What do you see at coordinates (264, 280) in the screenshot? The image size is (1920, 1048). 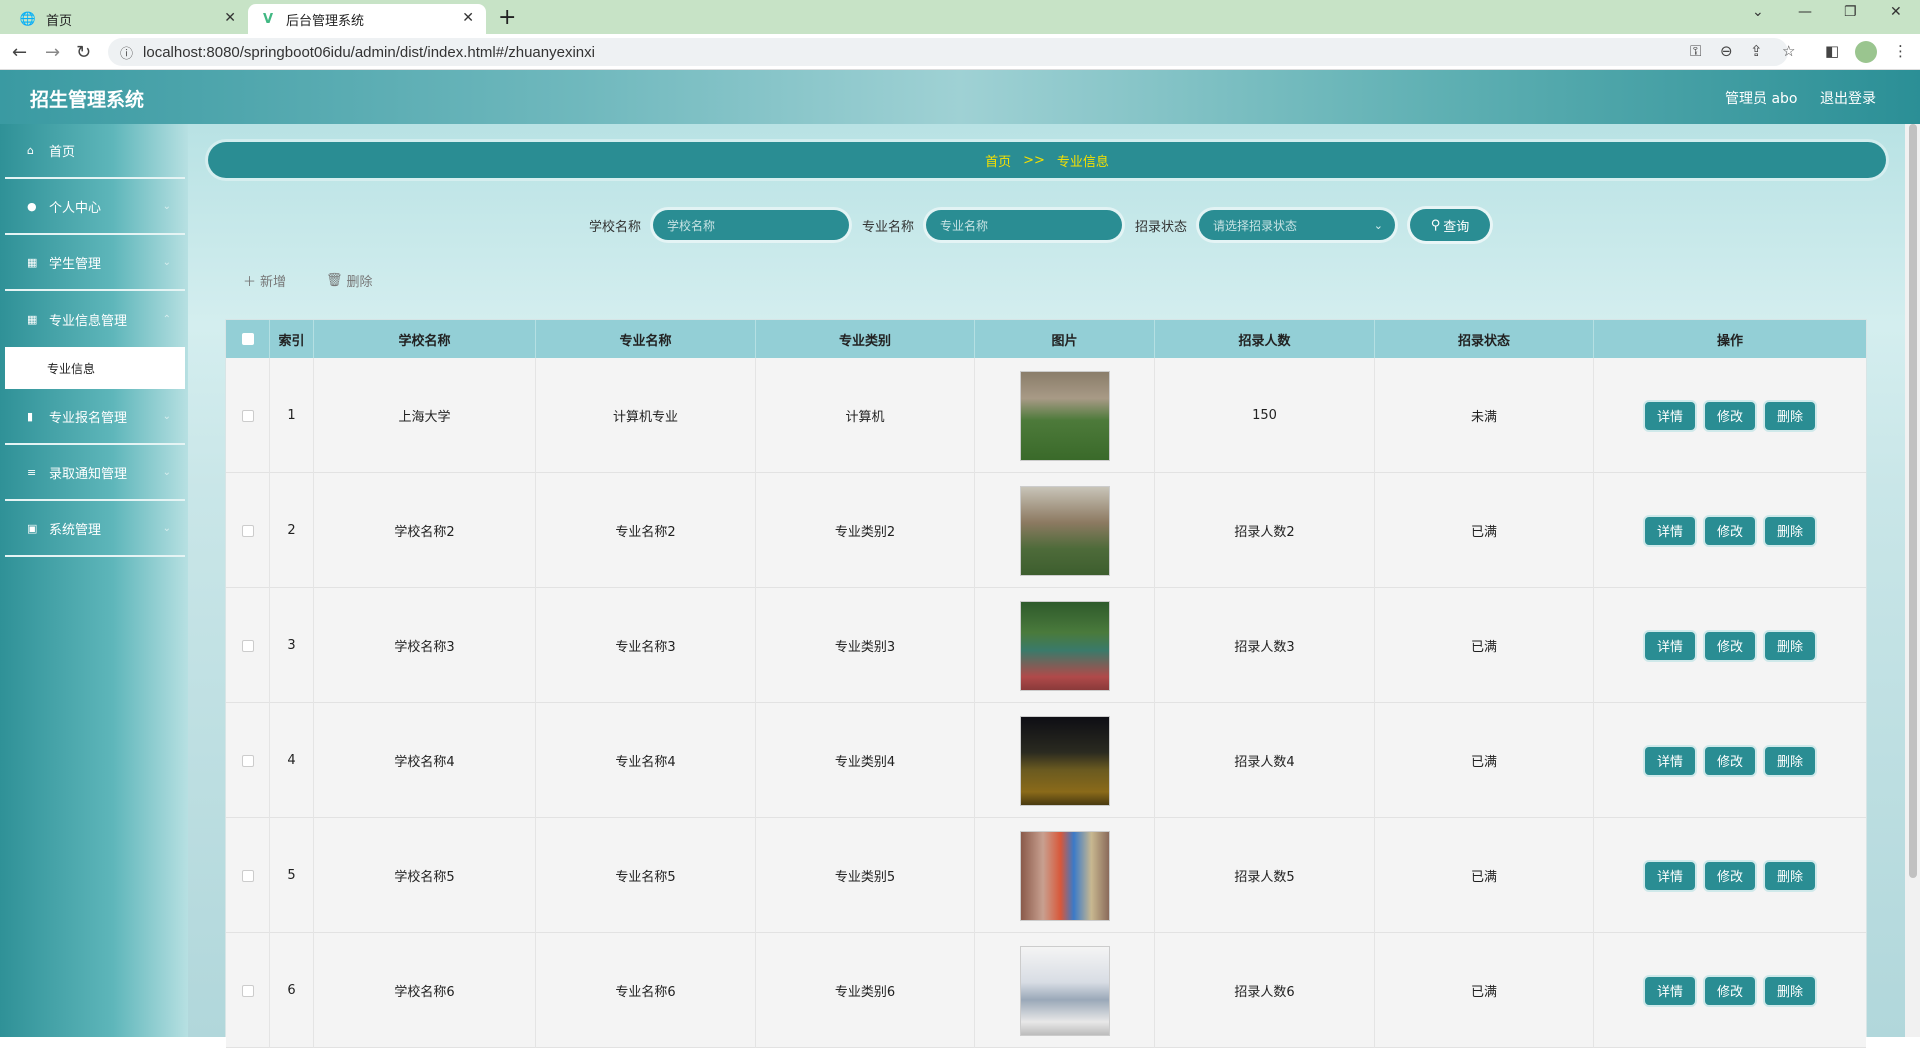 I see `add-button: ＋ 新增` at bounding box center [264, 280].